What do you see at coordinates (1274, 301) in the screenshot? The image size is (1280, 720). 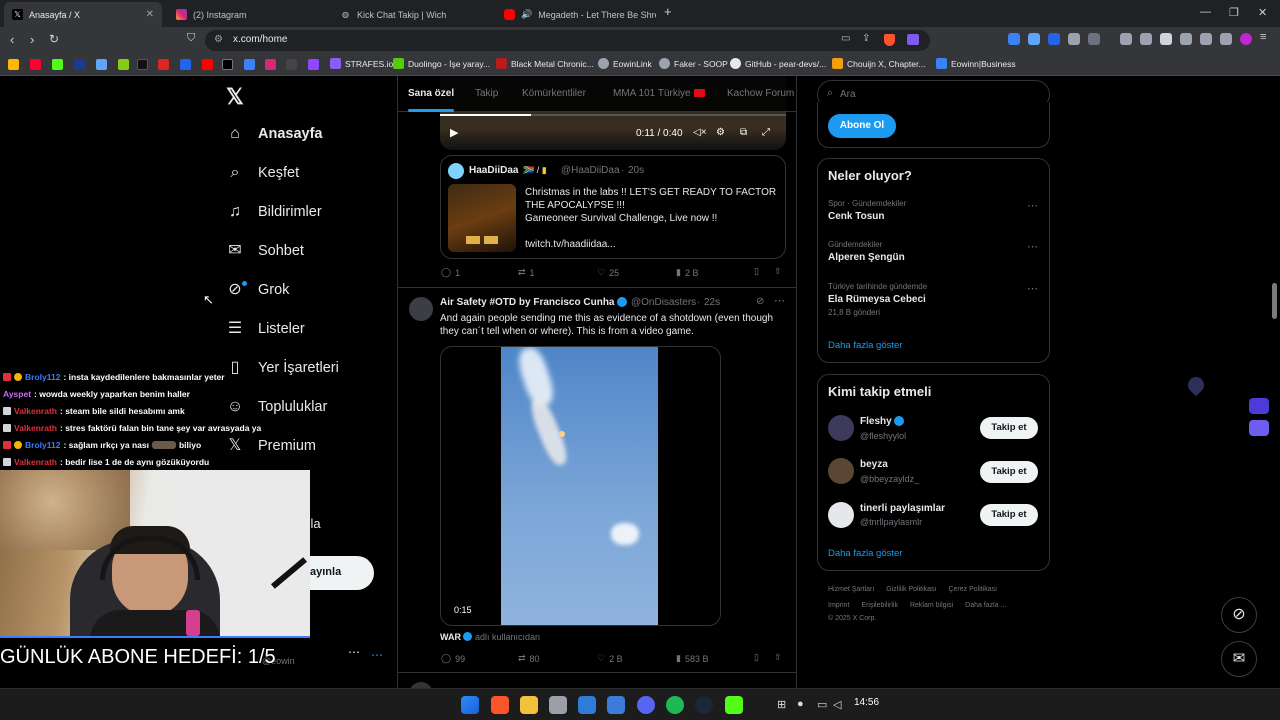 I see `page-scrollbar` at bounding box center [1274, 301].